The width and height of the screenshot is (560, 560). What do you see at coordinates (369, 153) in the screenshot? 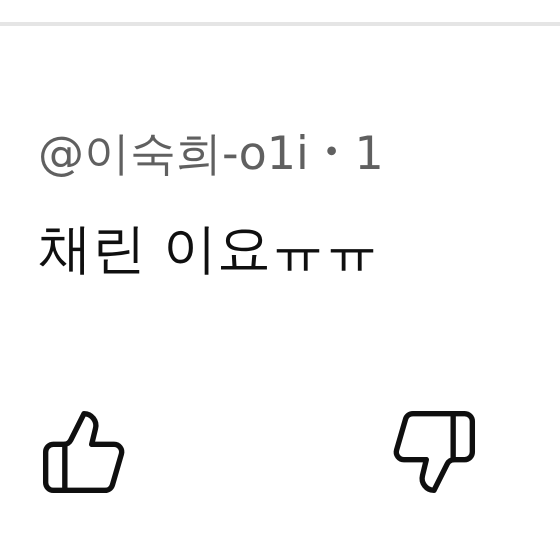
I see `comment-time: 1` at bounding box center [369, 153].